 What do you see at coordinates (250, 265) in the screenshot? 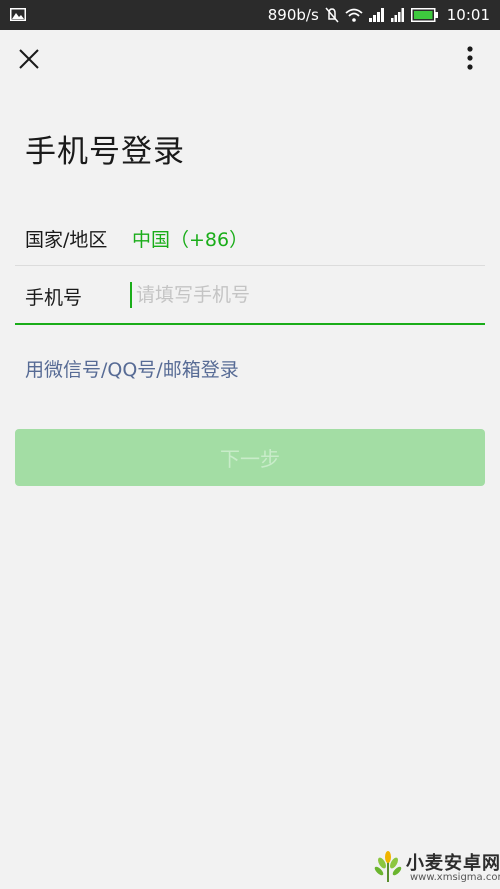
I see `divider` at bounding box center [250, 265].